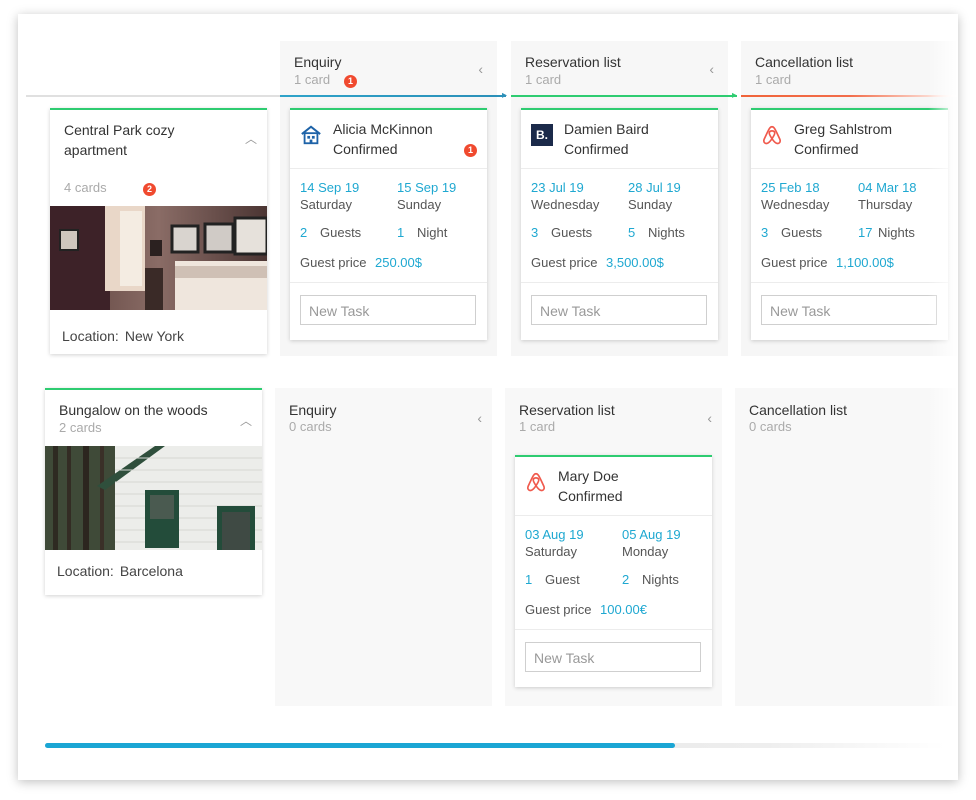  I want to click on check-in-date: 25 Feb 18, so click(790, 187).